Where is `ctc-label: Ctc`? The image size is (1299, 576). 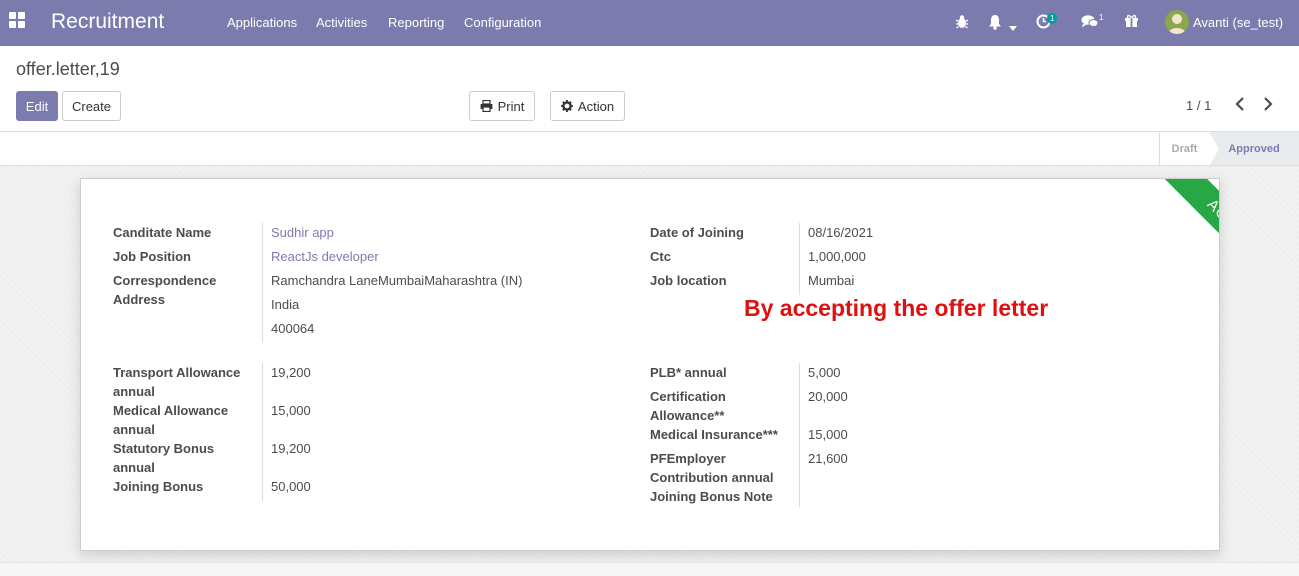 ctc-label: Ctc is located at coordinates (660, 256).